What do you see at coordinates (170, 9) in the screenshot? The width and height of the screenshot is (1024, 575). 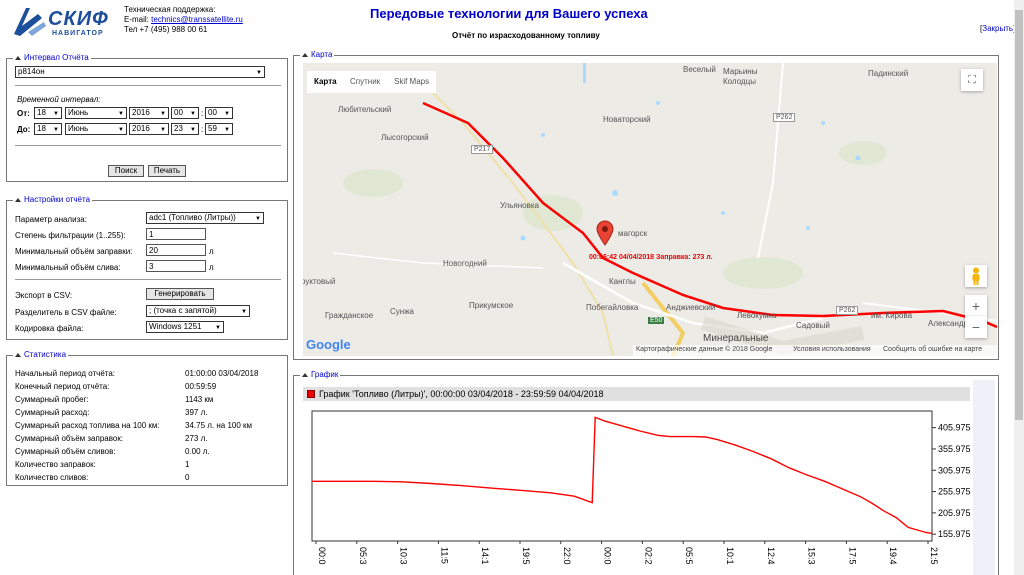 I see `support-title: Техническая поддержка:` at bounding box center [170, 9].